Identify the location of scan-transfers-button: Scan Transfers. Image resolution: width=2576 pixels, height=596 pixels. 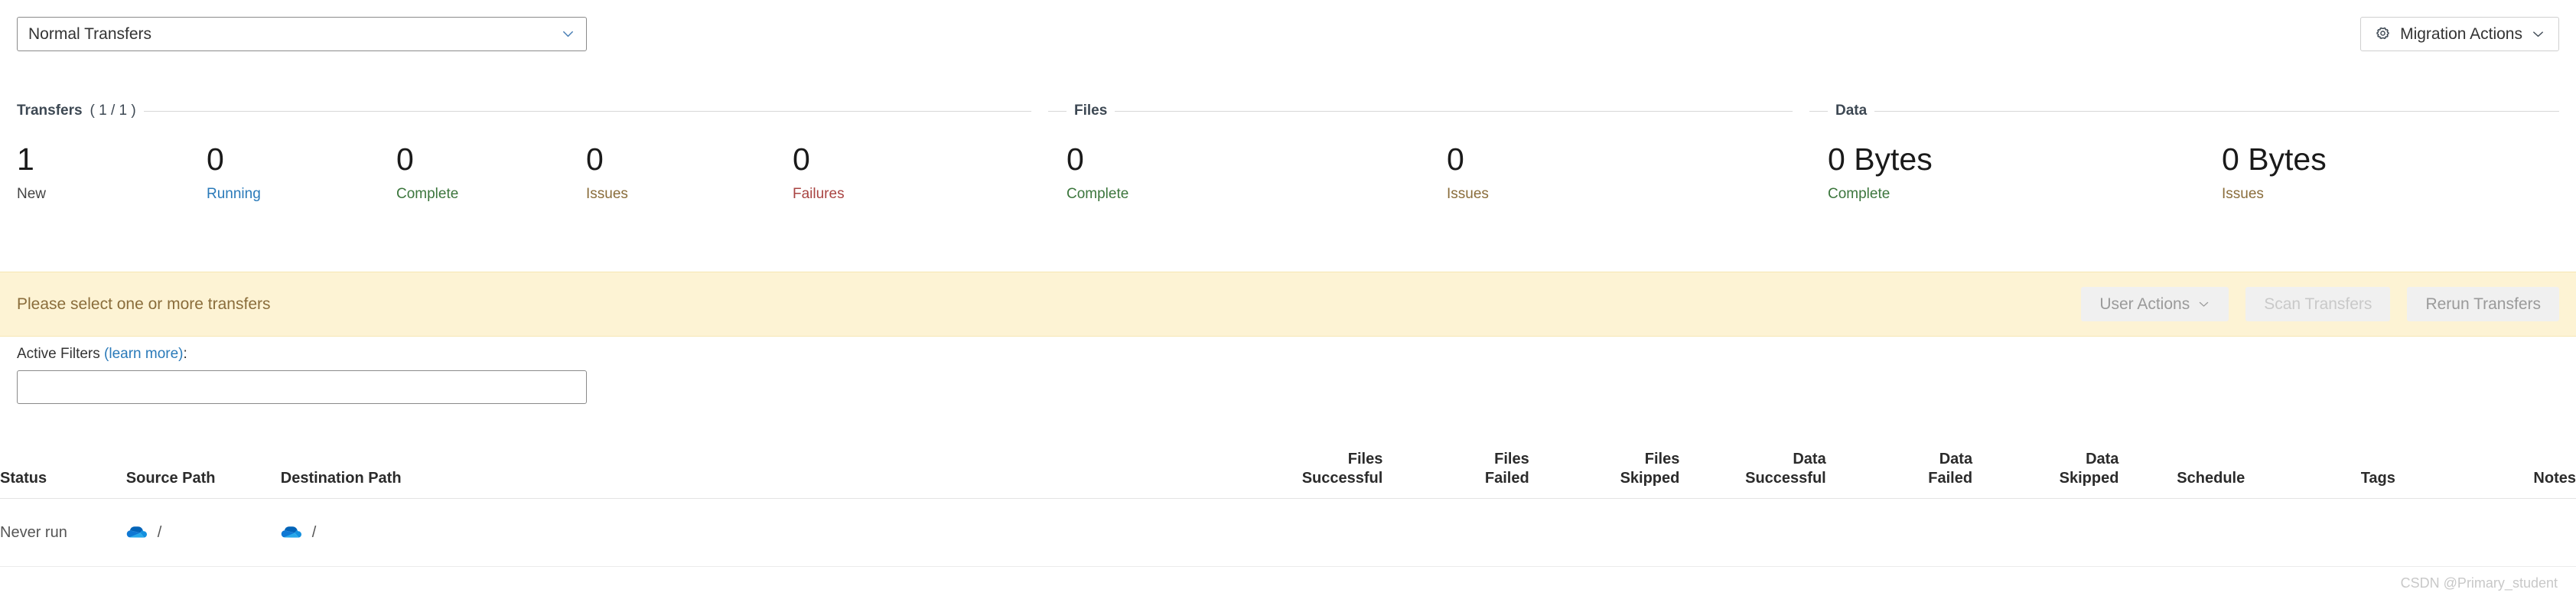
(2318, 304).